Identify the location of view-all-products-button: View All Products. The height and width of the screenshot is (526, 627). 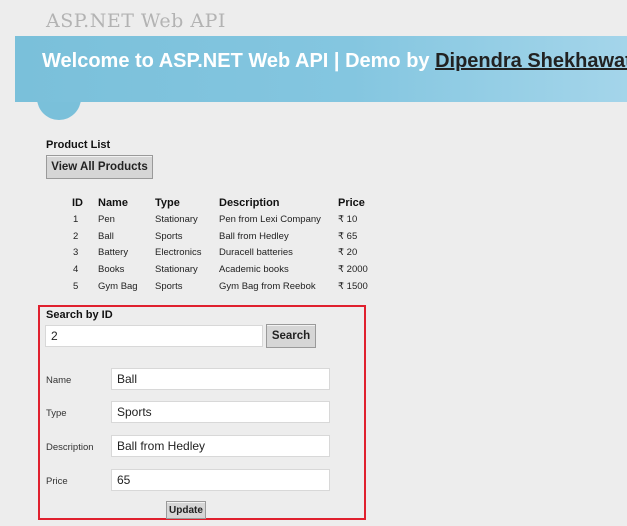
(99, 167).